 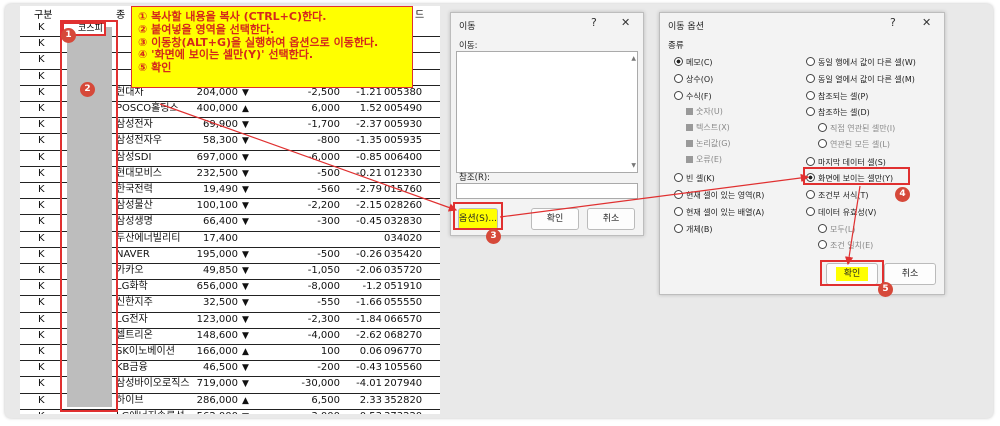 What do you see at coordinates (902, 194) in the screenshot?
I see `step-badge: 4` at bounding box center [902, 194].